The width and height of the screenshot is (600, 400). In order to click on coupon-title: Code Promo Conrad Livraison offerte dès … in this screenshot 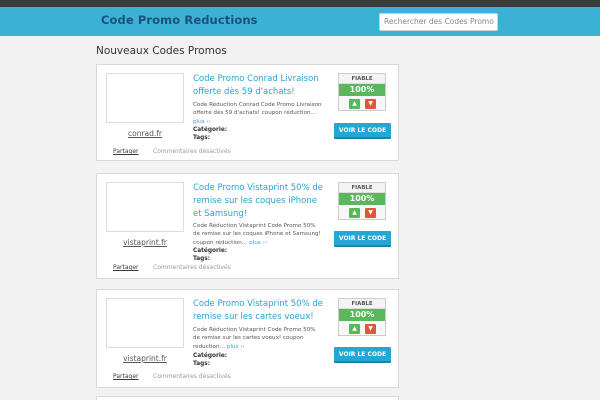, I will do `click(259, 86)`.